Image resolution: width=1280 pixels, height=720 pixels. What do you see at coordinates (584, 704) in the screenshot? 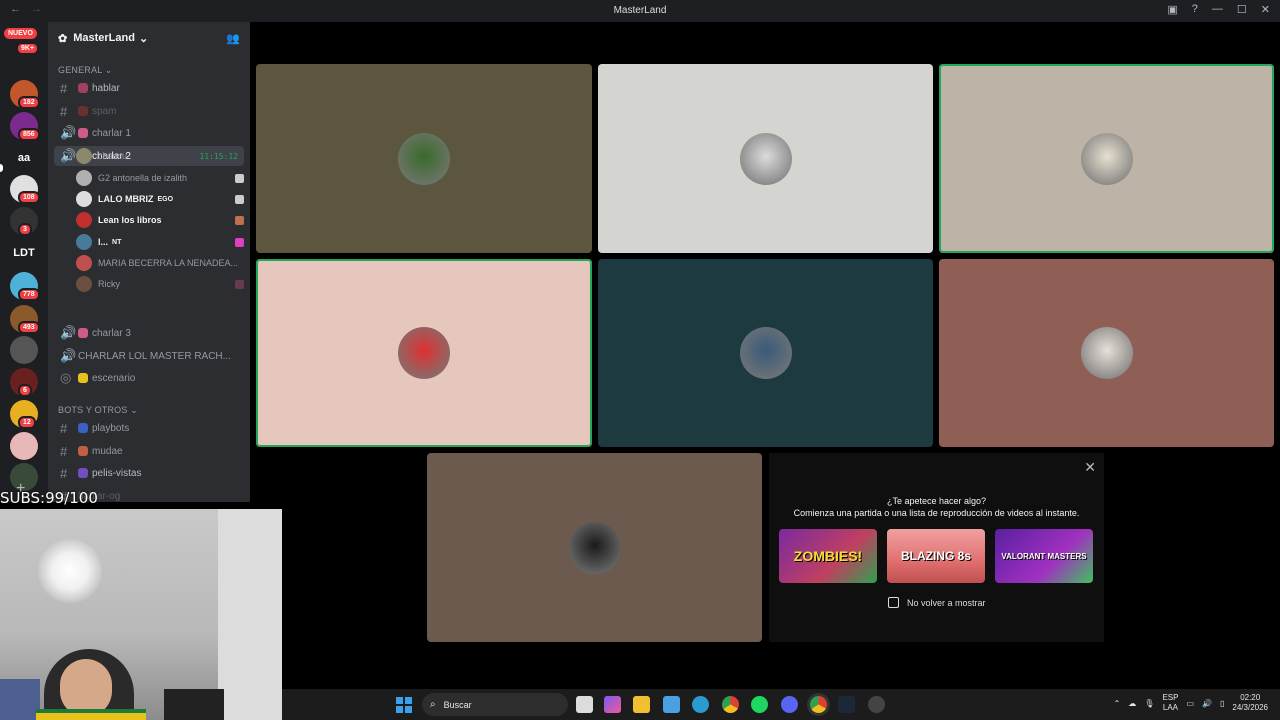
I see `task-view-icon` at bounding box center [584, 704].